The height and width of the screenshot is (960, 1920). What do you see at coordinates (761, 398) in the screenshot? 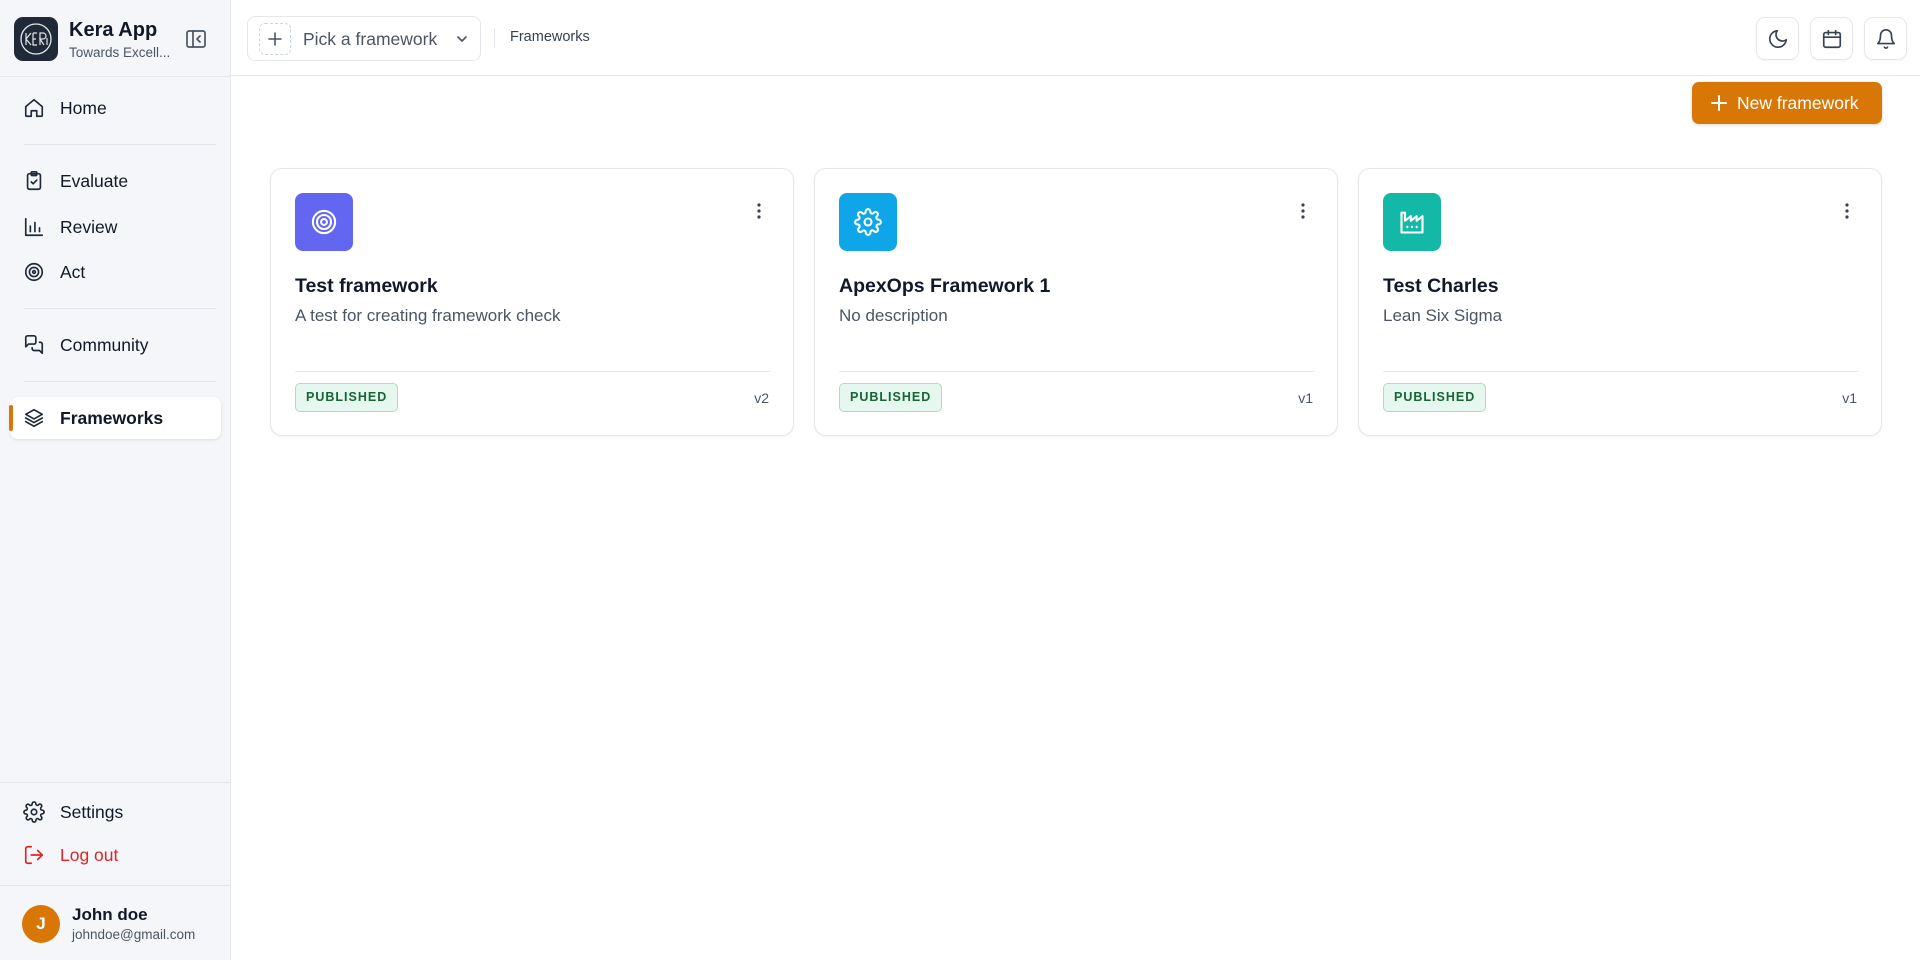
I see `version-label: v2` at bounding box center [761, 398].